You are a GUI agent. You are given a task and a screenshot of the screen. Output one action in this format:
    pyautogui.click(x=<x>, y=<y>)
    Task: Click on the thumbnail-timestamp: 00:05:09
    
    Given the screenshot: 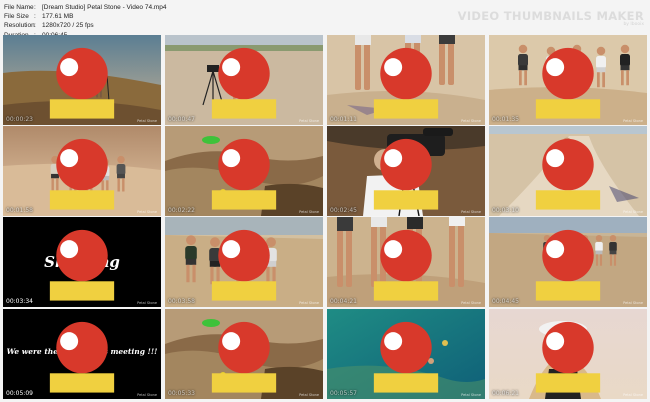 What is the action you would take?
    pyautogui.click(x=19, y=393)
    